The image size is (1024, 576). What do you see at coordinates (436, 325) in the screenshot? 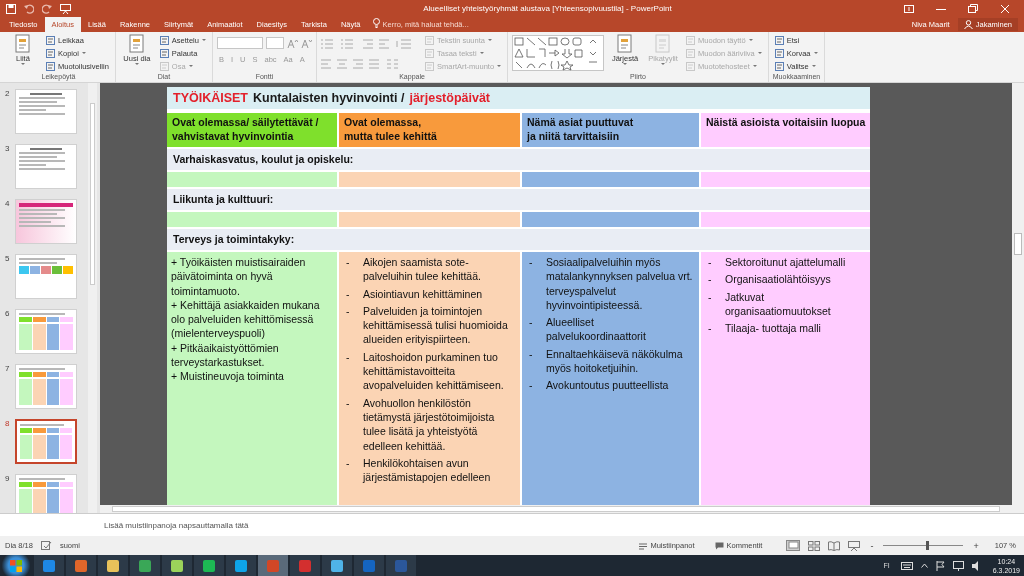
I see `list-item-text: Palveluiden ja toimintojen kehittämisessä tulisi huomioida alueiden erityispiirteen.` at bounding box center [436, 325].